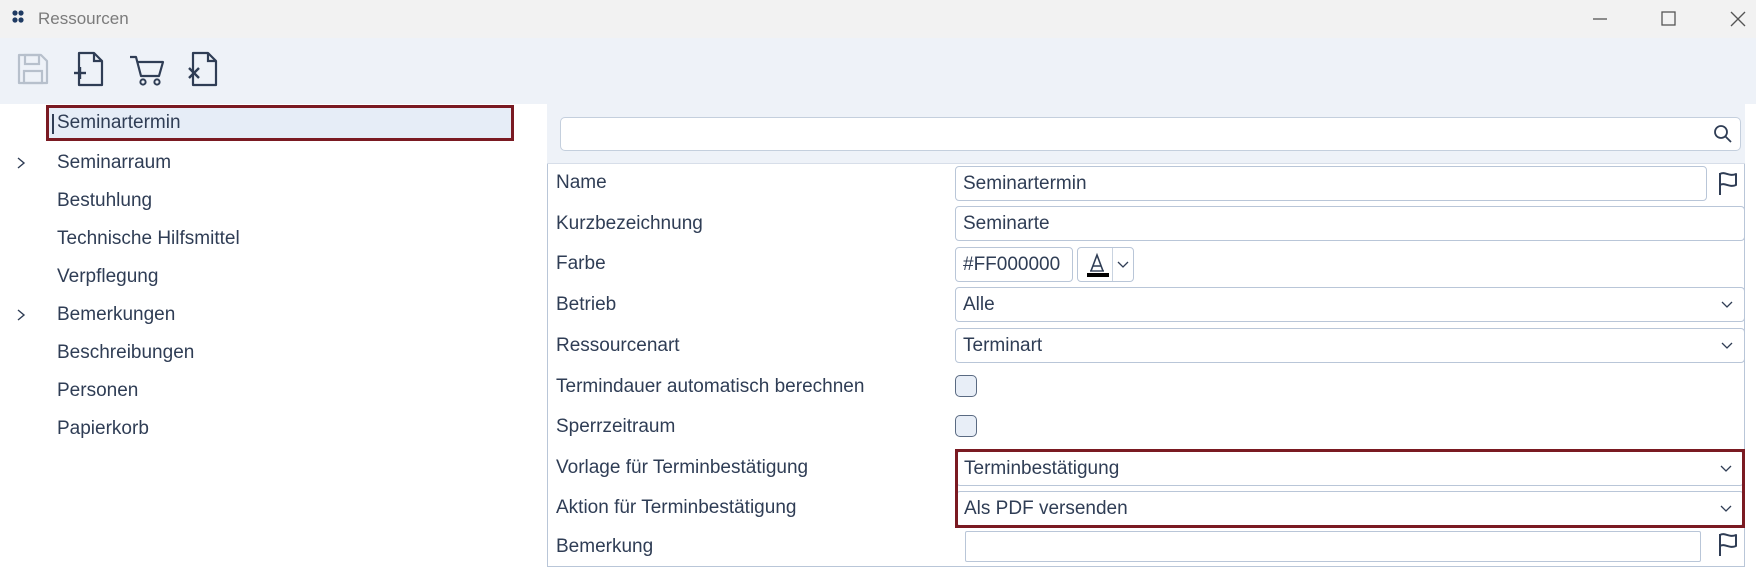  Describe the element at coordinates (605, 546) in the screenshot. I see `bemerkung-label: Bemerkung` at that location.